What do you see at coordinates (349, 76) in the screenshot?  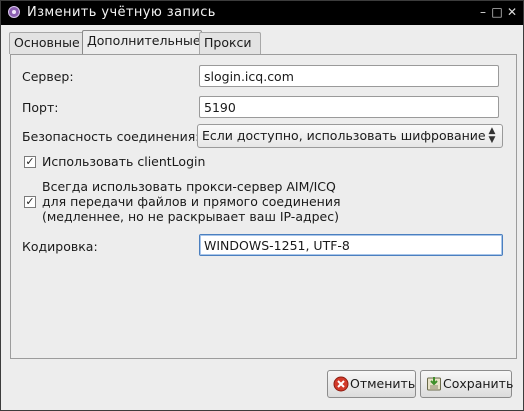 I see `server-field: slogin.icq.com` at bounding box center [349, 76].